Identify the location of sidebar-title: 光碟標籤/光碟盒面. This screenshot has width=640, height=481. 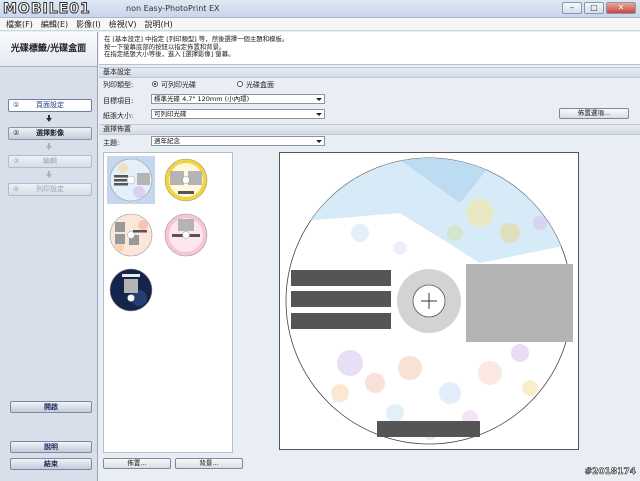
(48, 49).